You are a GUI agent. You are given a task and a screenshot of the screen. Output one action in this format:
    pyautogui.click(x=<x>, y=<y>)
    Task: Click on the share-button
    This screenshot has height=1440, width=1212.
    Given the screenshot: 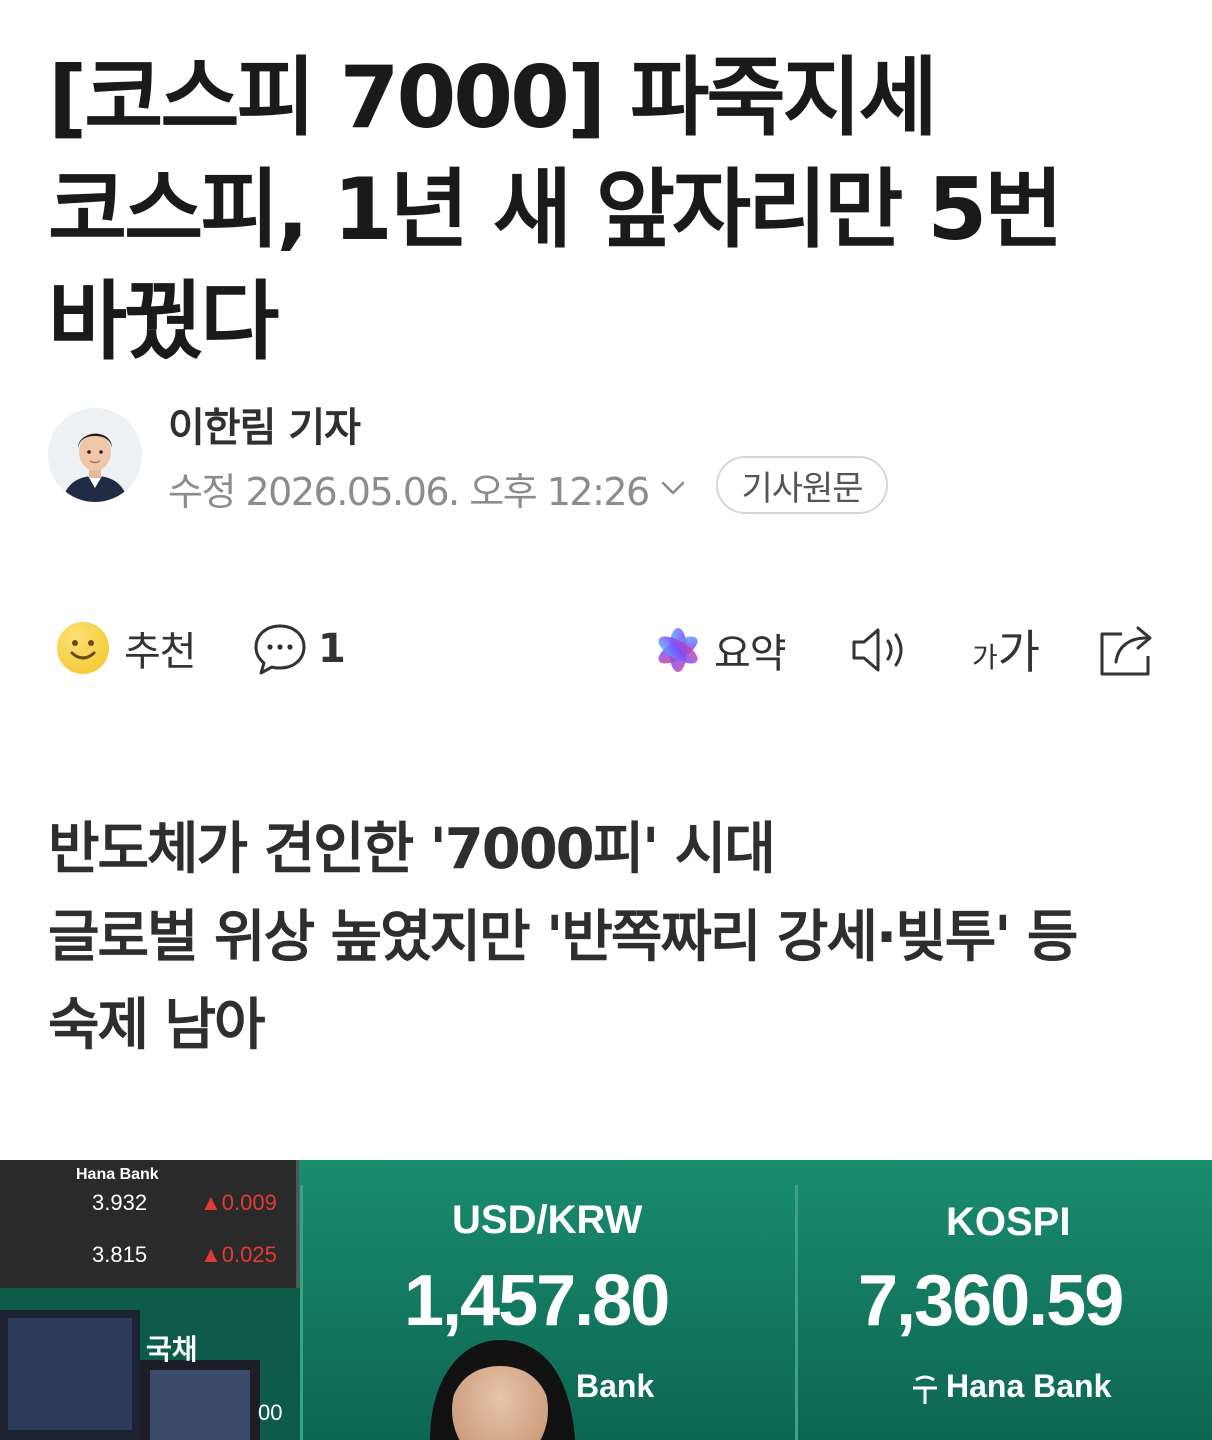 What is the action you would take?
    pyautogui.click(x=1128, y=649)
    